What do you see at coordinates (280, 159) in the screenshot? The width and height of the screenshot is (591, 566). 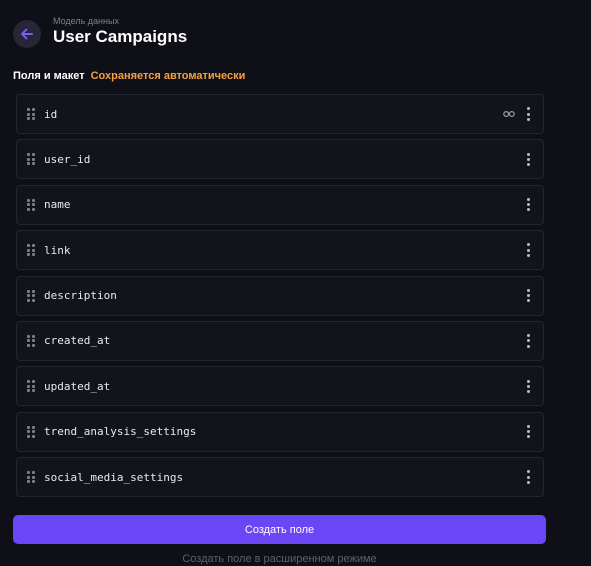 I see `field-row: user_id` at bounding box center [280, 159].